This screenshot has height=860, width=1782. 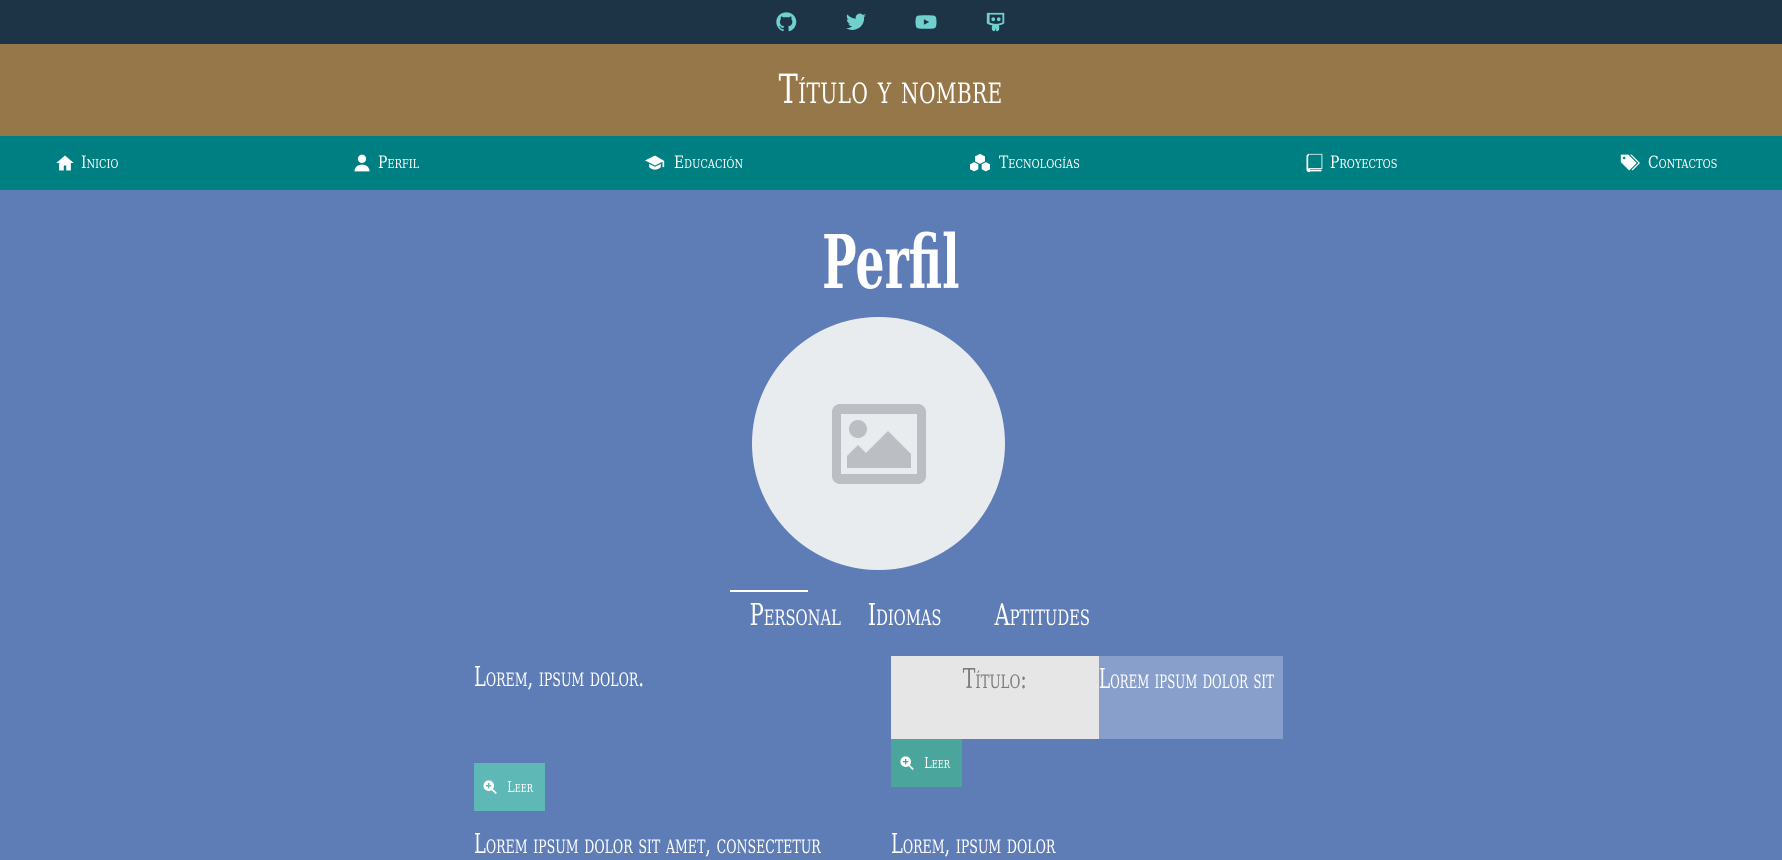 I want to click on nav-item-inicio: Inicio, so click(x=91, y=163).